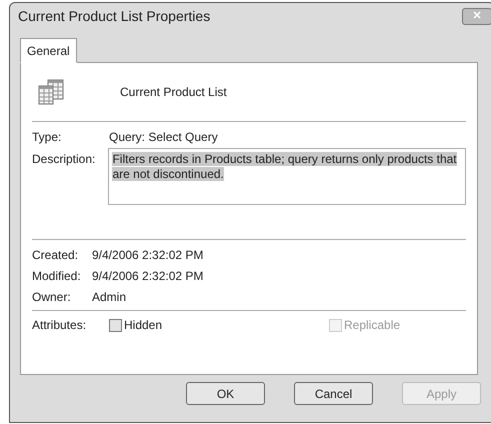 This screenshot has width=491, height=424. I want to click on checkbox, so click(115, 325).